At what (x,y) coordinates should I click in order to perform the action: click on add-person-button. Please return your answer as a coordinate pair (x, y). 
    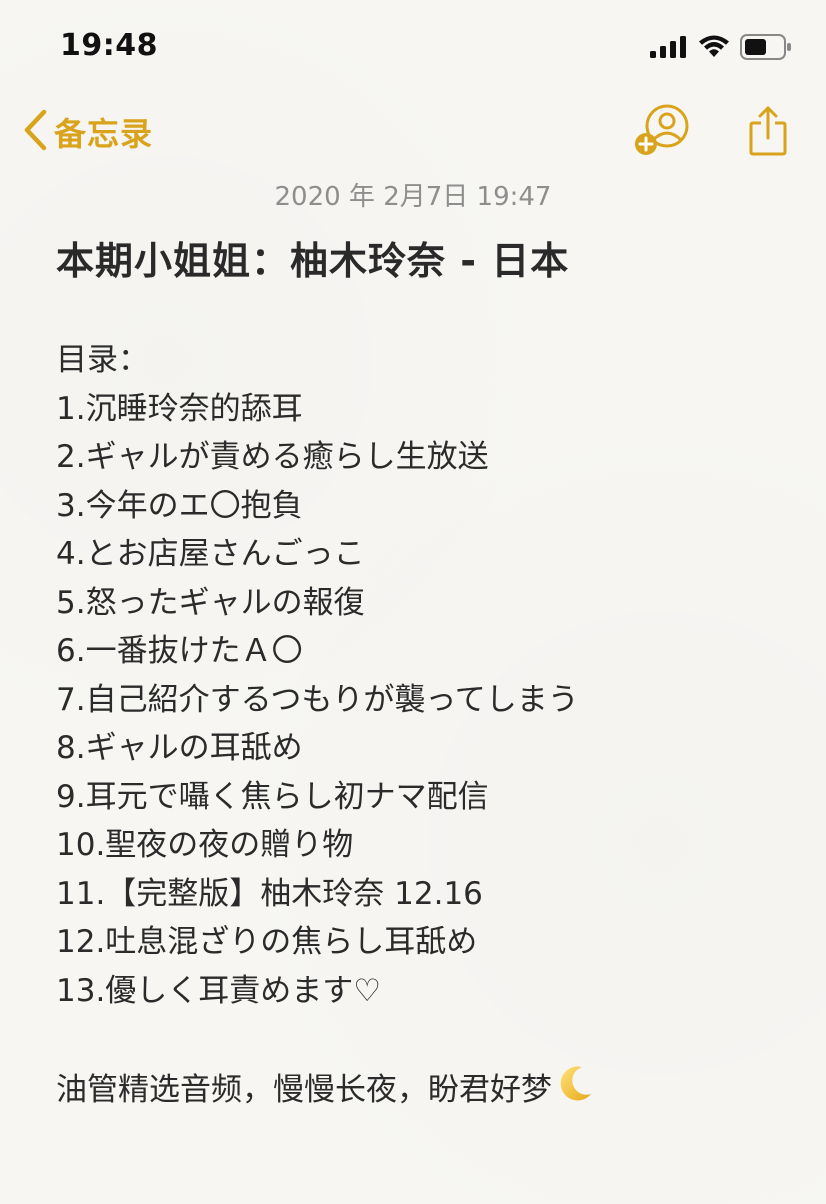
    Looking at the image, I should click on (662, 133).